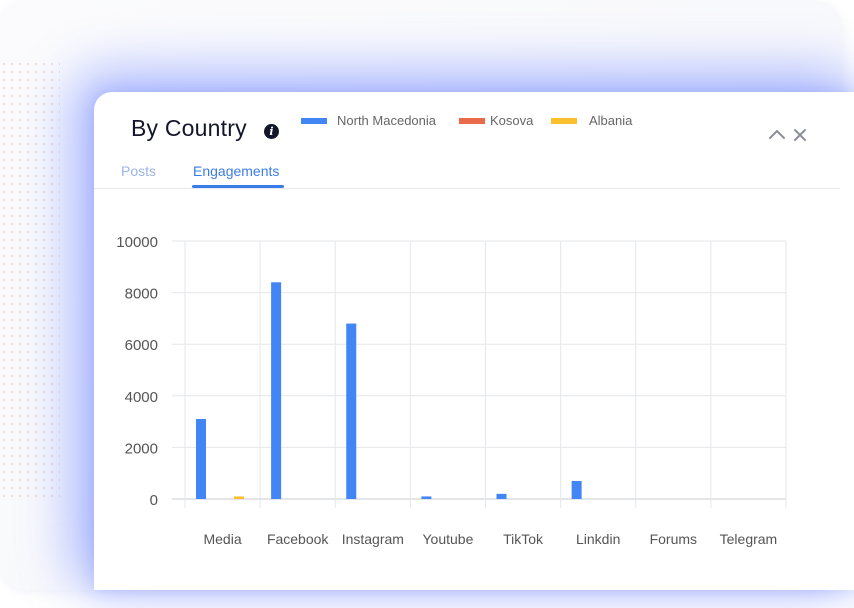  I want to click on legend-swatch-albania, so click(564, 121).